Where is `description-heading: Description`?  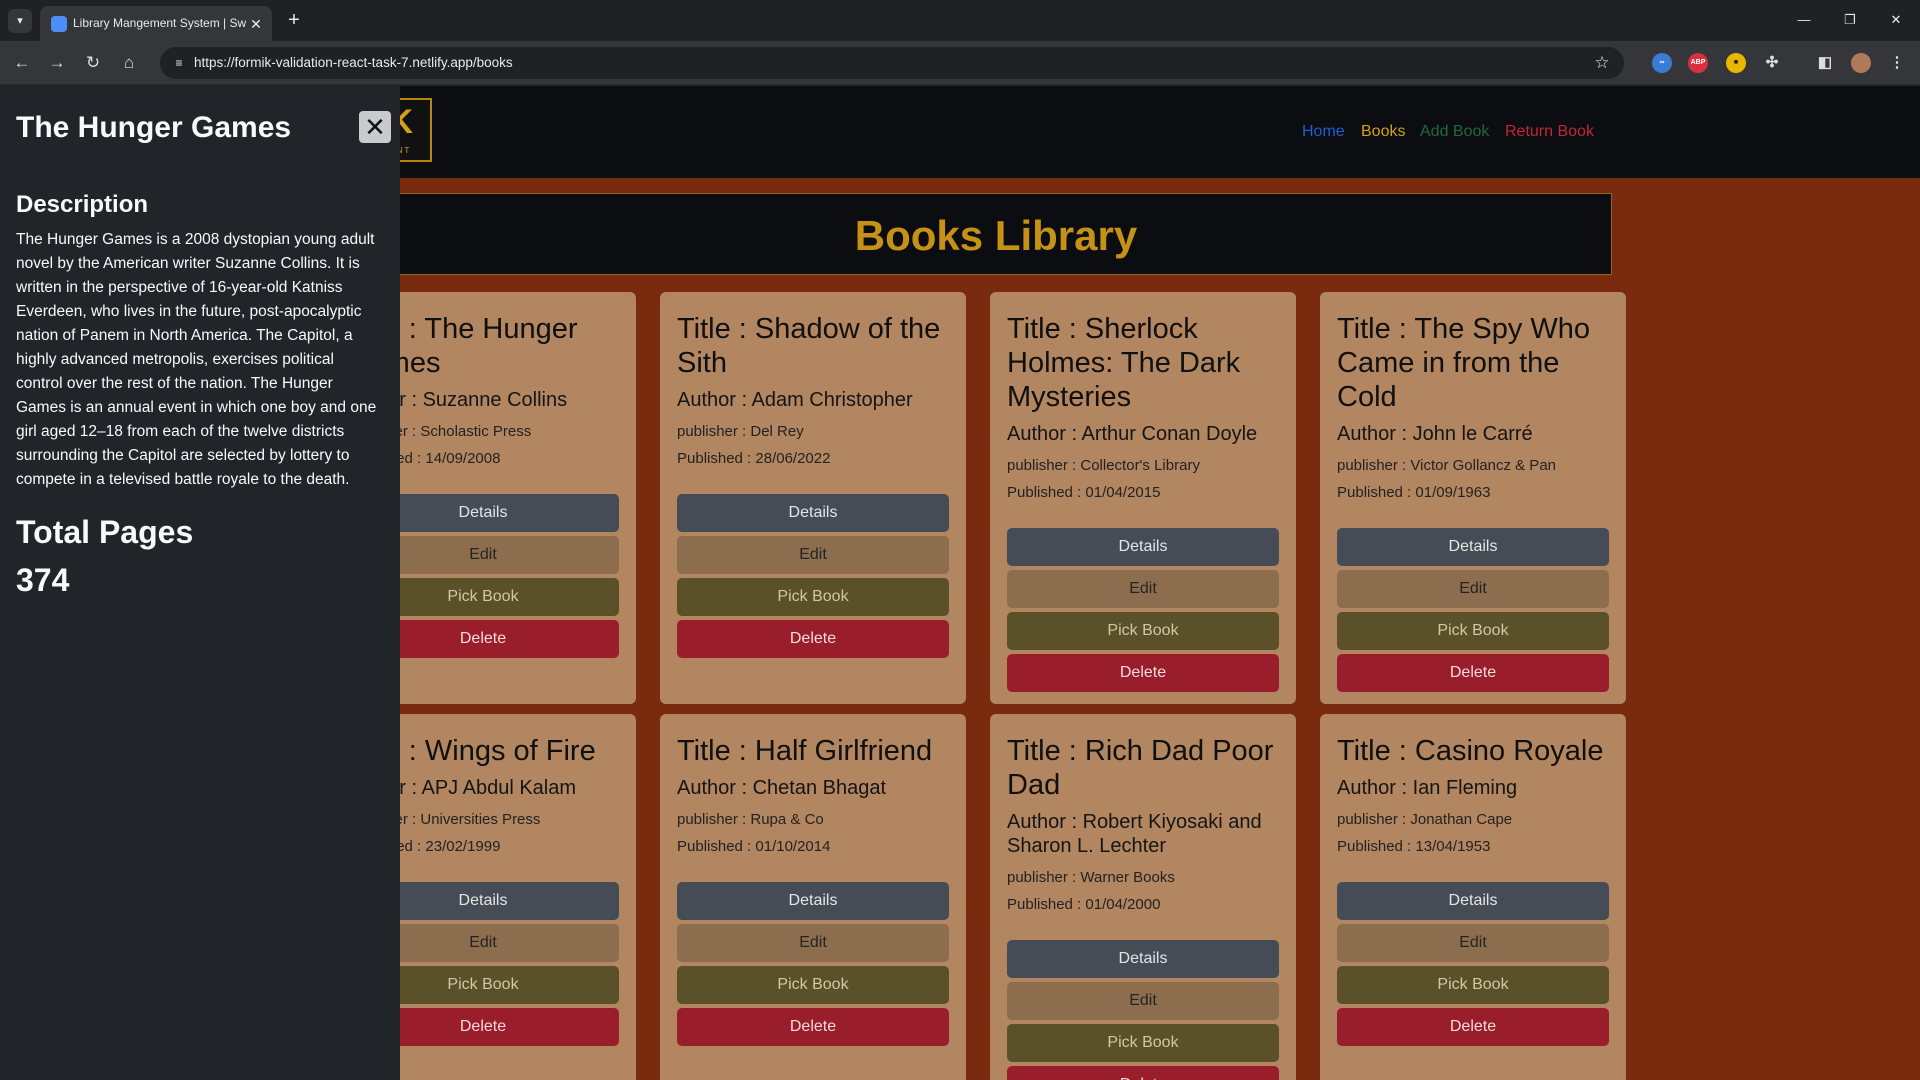
description-heading: Description is located at coordinates (82, 204).